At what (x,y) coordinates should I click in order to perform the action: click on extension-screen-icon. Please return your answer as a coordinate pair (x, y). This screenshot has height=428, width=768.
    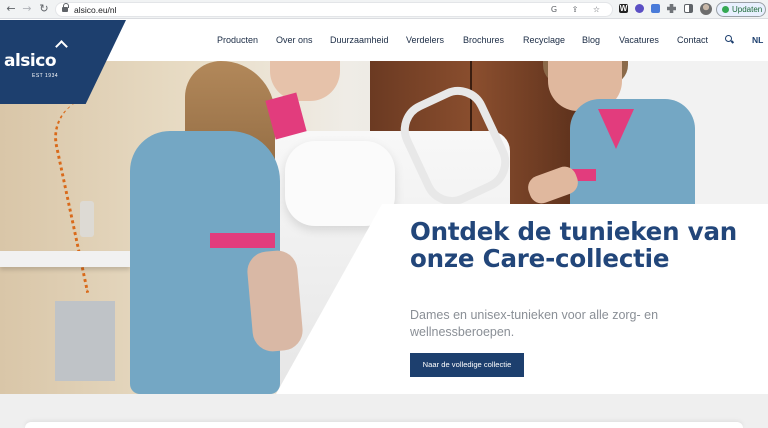
    Looking at the image, I should click on (655, 8).